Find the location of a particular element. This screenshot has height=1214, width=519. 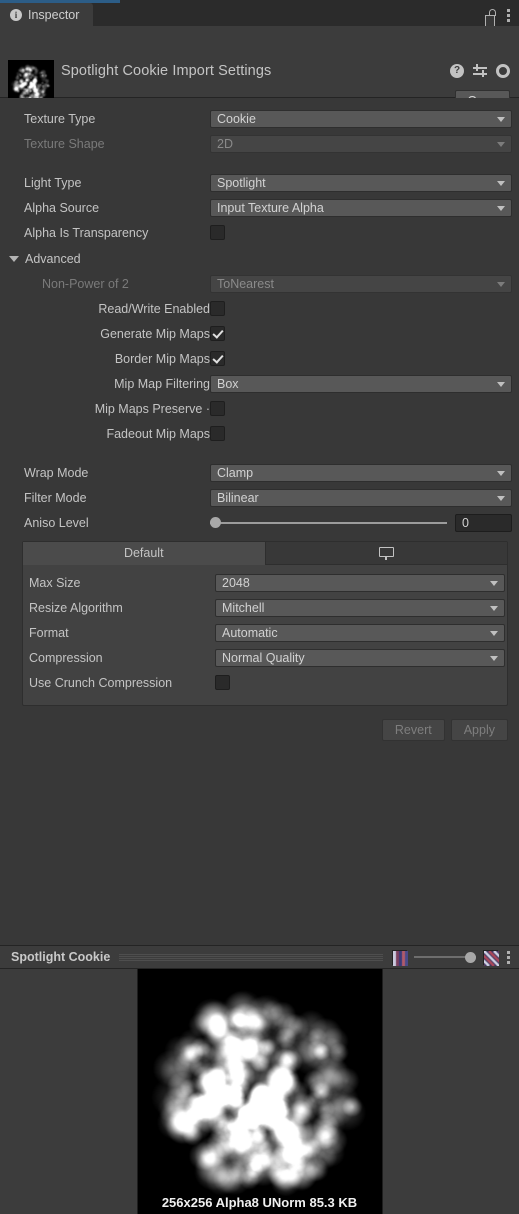

filter-mode-value: Bilinear is located at coordinates (238, 497).